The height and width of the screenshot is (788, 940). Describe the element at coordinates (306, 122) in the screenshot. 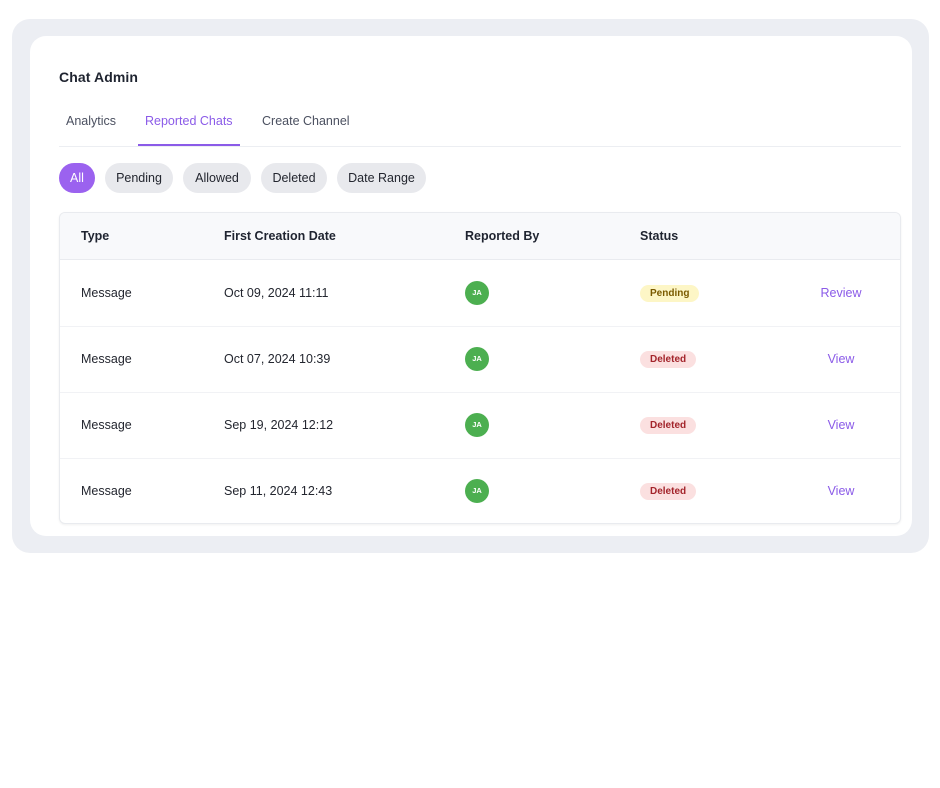

I see `tab-create-channel: Create Channel` at that location.